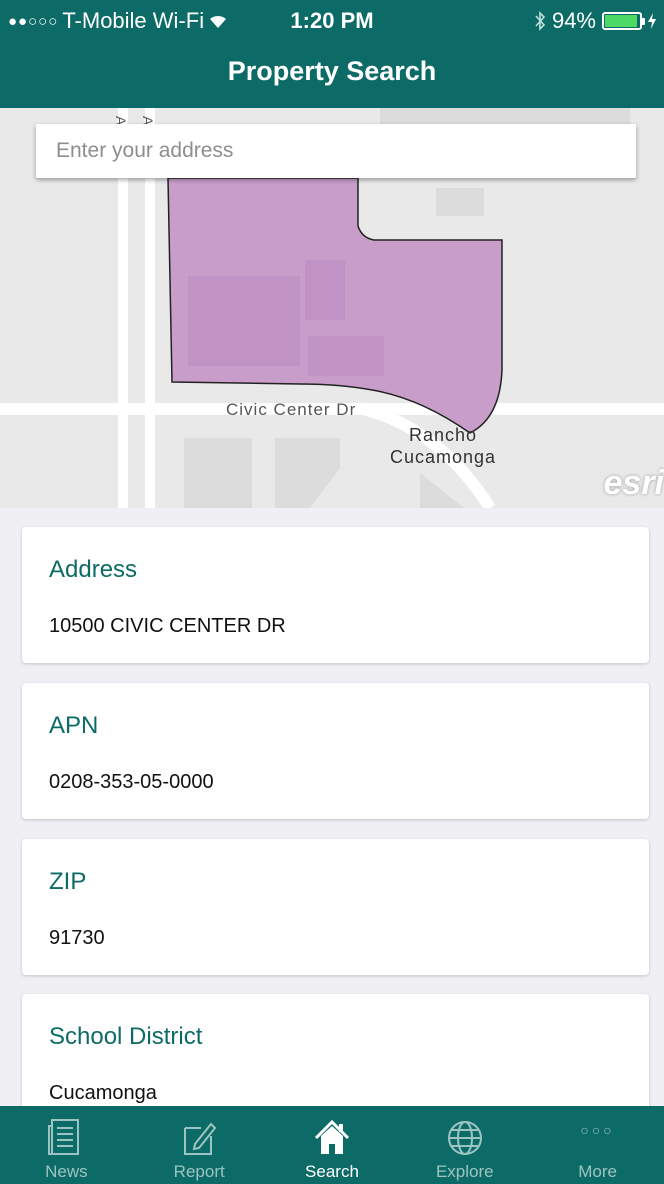  What do you see at coordinates (633, 483) in the screenshot?
I see `esri-logo: esri` at bounding box center [633, 483].